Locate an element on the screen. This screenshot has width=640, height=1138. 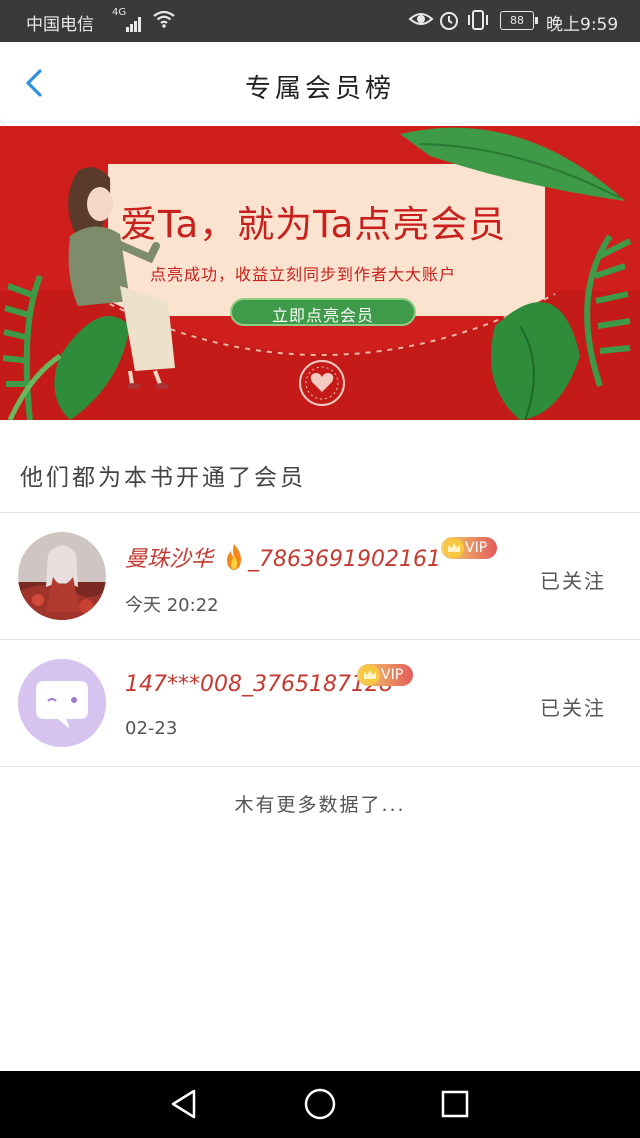
divider is located at coordinates (320, 766).